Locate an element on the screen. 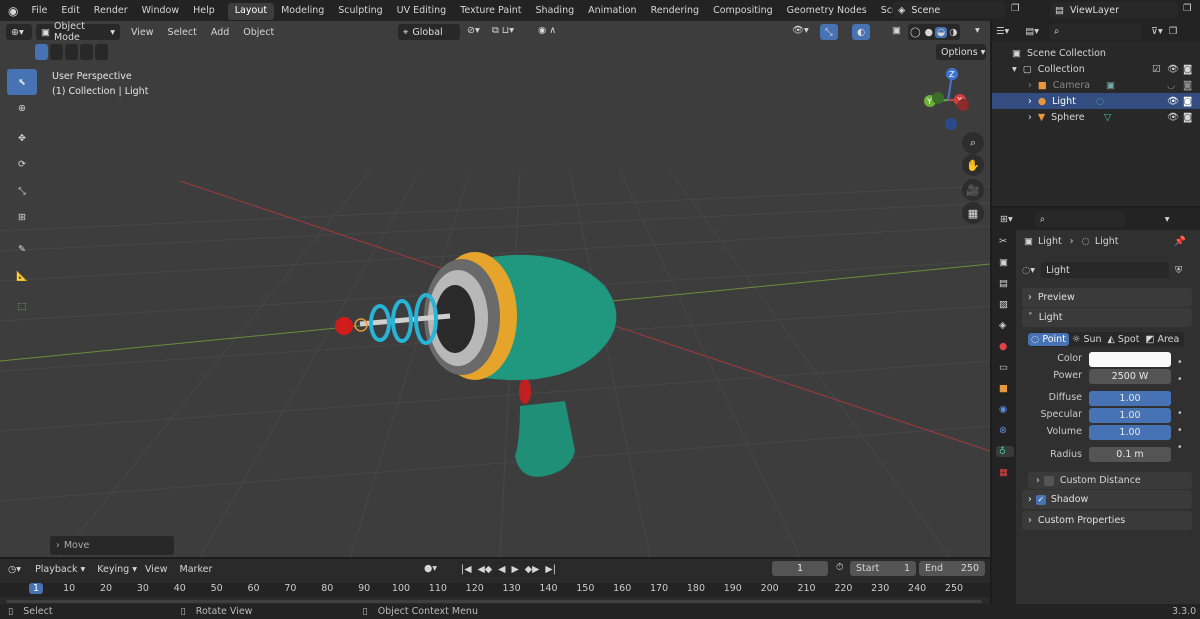  frame-tick-label: 210 is located at coordinates (806, 588).